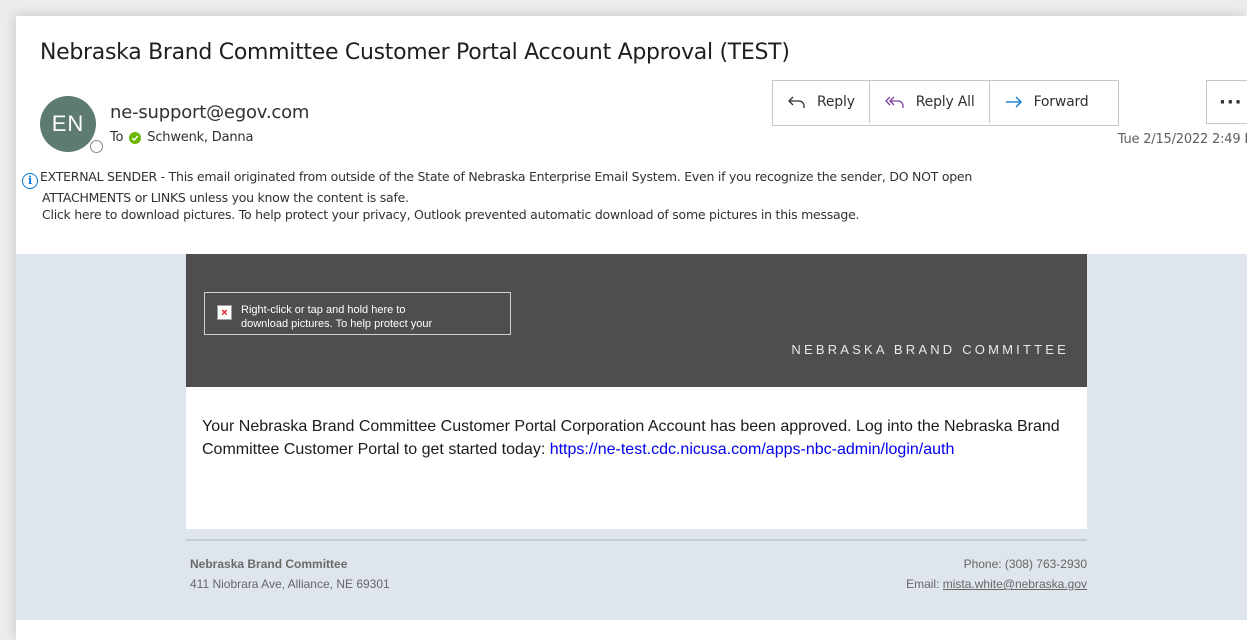  Describe the element at coordinates (1182, 139) in the screenshot. I see `sent-timestamp: Tue 2/15/2022 2:49 PM` at that location.